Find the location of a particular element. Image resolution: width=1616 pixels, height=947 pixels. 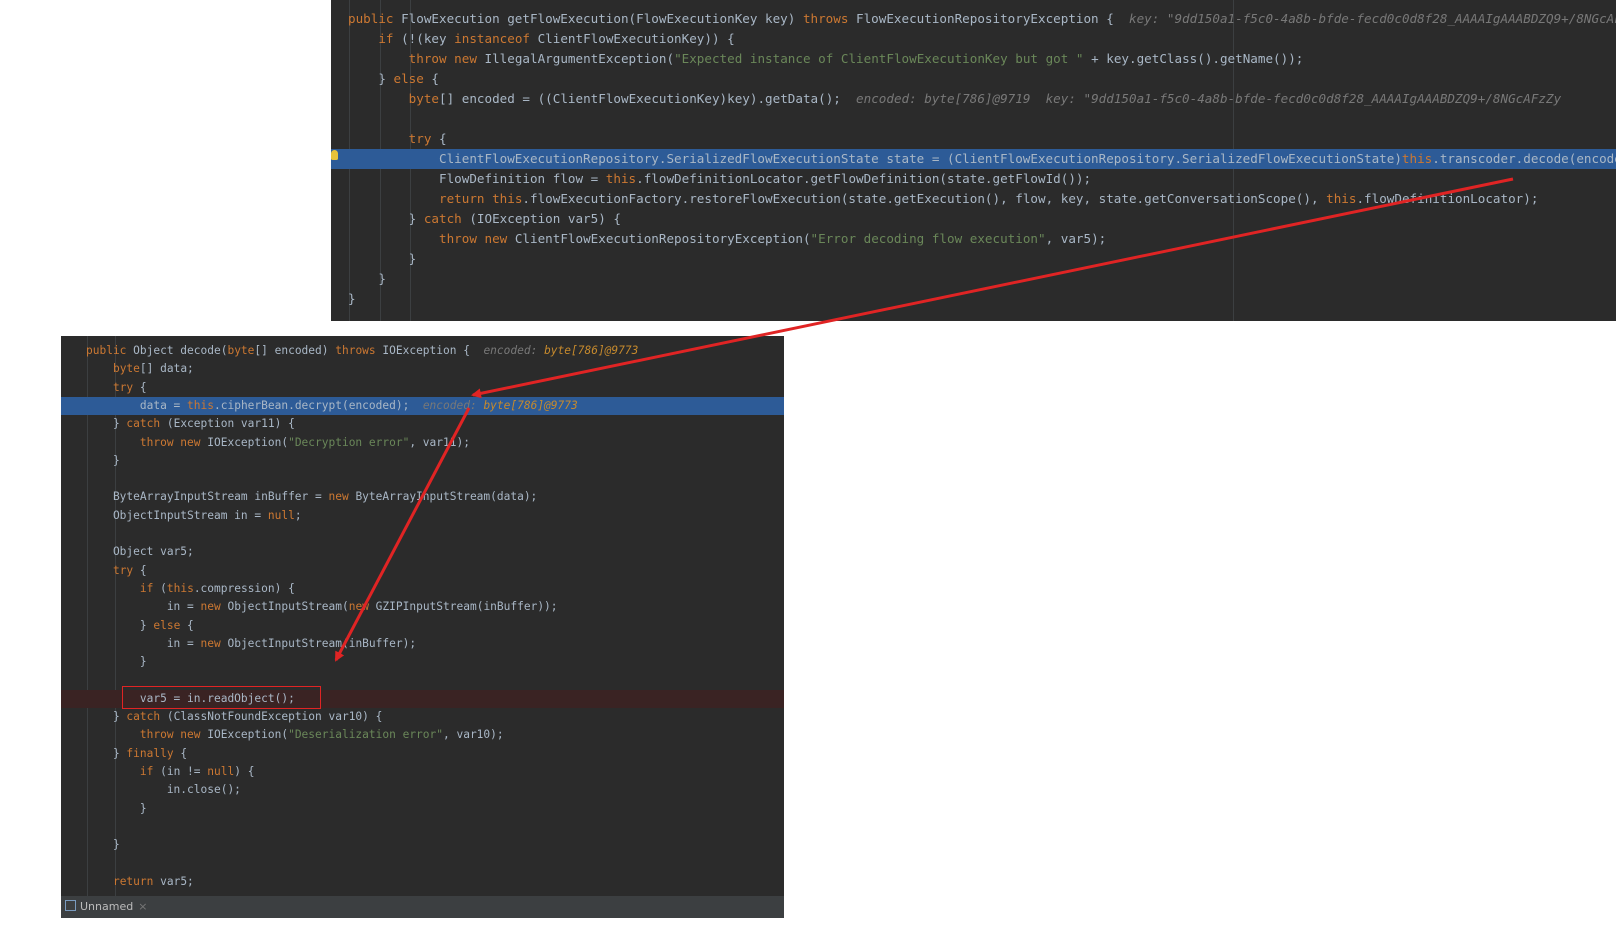

code-token: ClientFlowExecutionKey)) { is located at coordinates (636, 38).